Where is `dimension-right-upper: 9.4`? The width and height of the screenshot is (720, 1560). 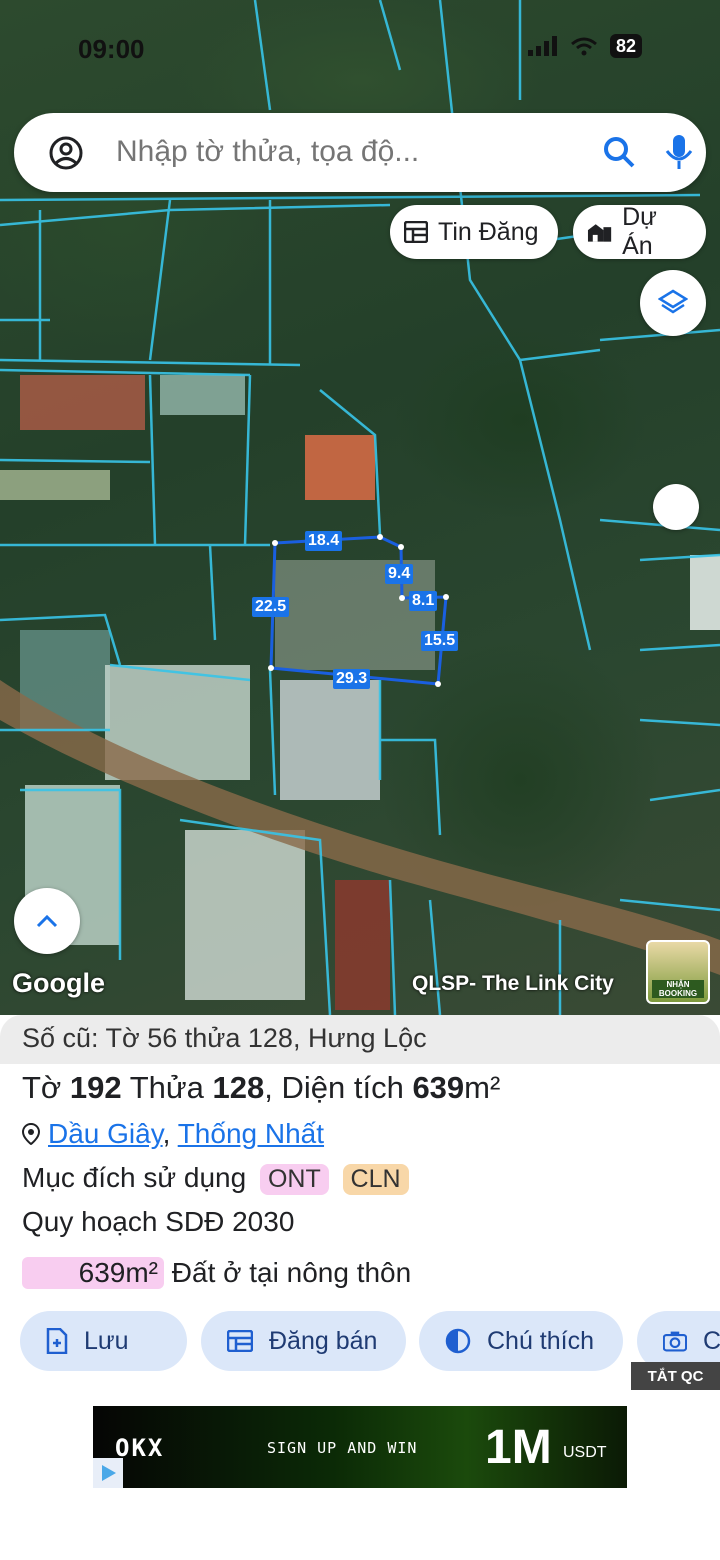
dimension-right-upper: 9.4 is located at coordinates (399, 574).